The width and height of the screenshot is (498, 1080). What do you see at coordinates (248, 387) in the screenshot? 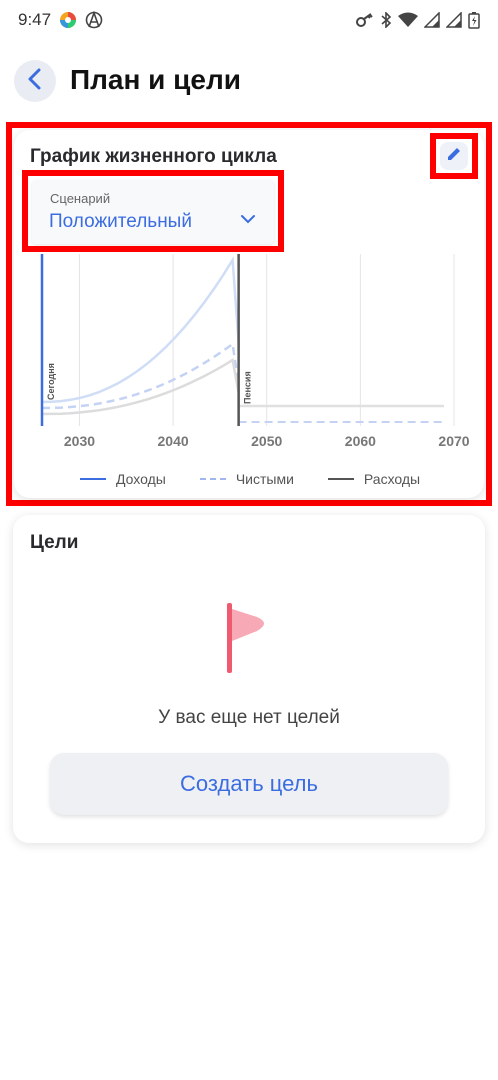
I see `retirement-marker-label: Пенсия` at bounding box center [248, 387].